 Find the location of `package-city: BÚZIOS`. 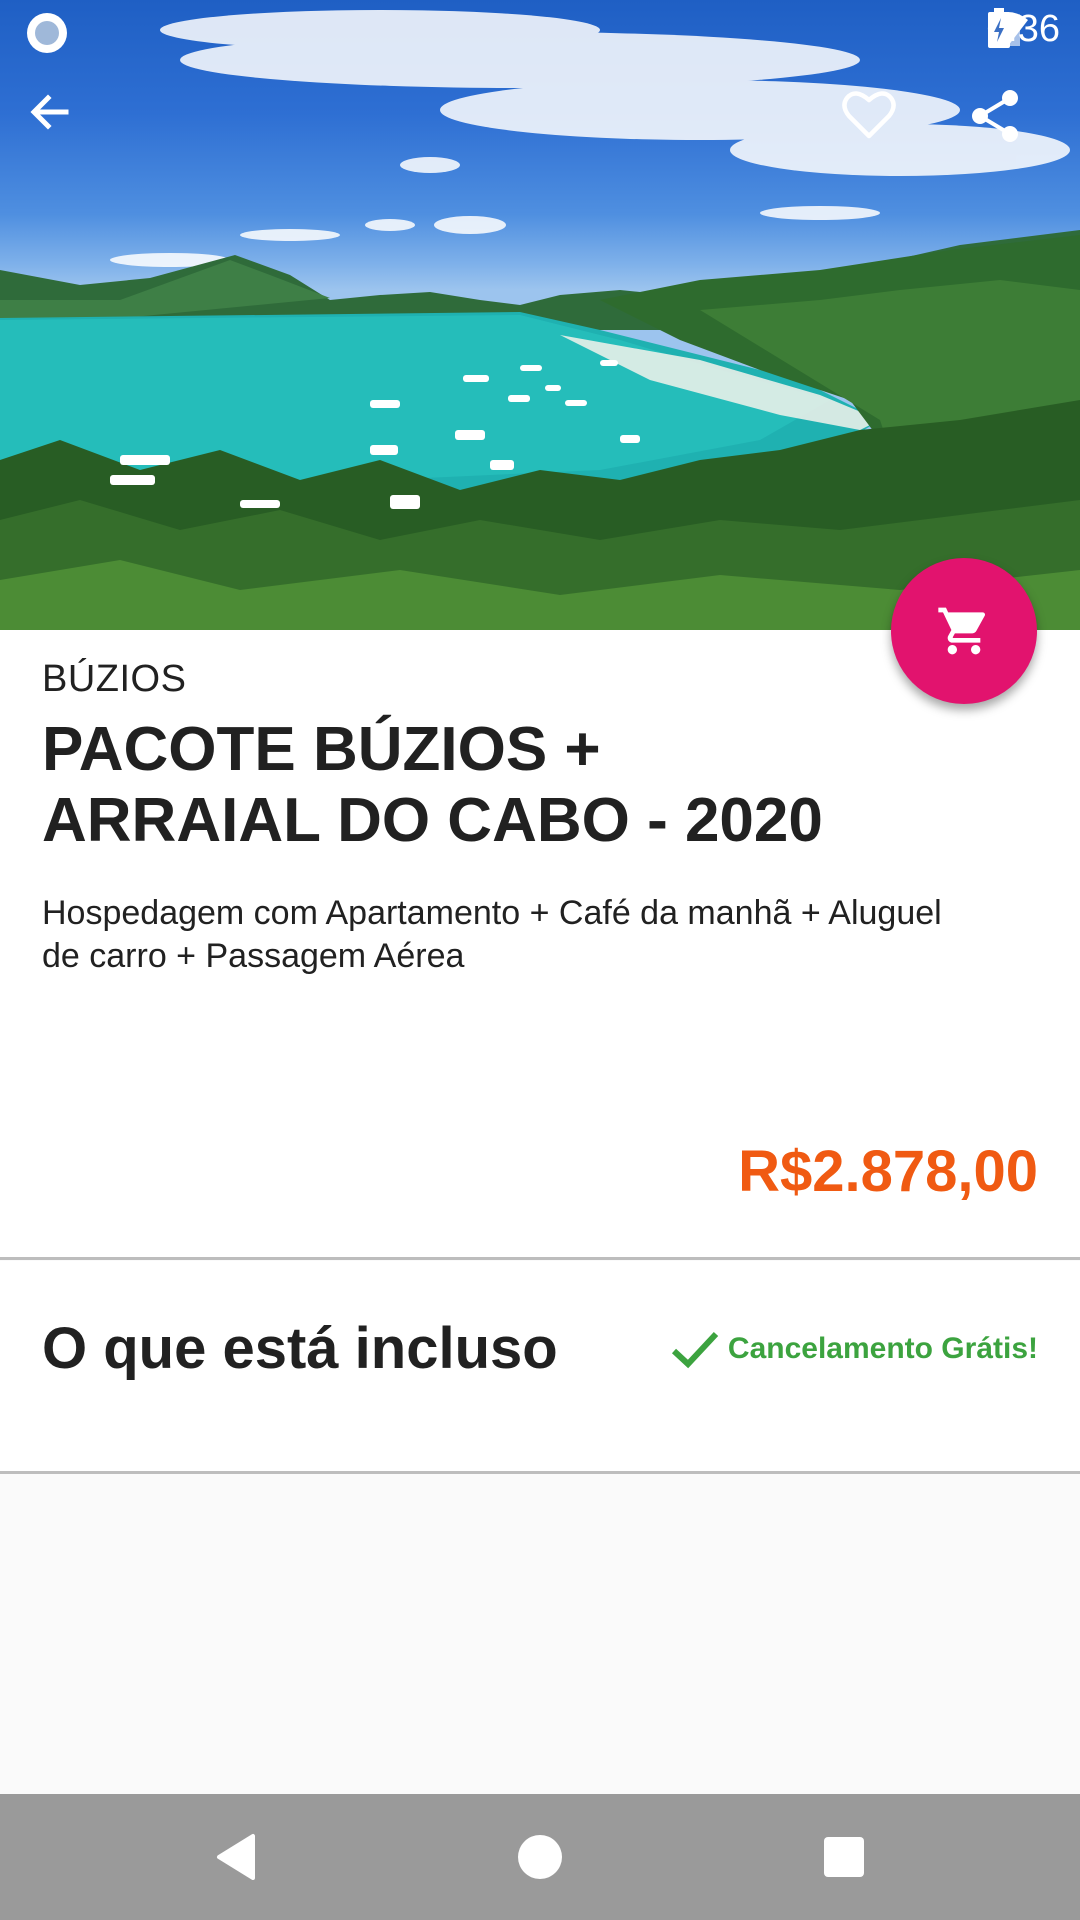

package-city: BÚZIOS is located at coordinates (114, 679).